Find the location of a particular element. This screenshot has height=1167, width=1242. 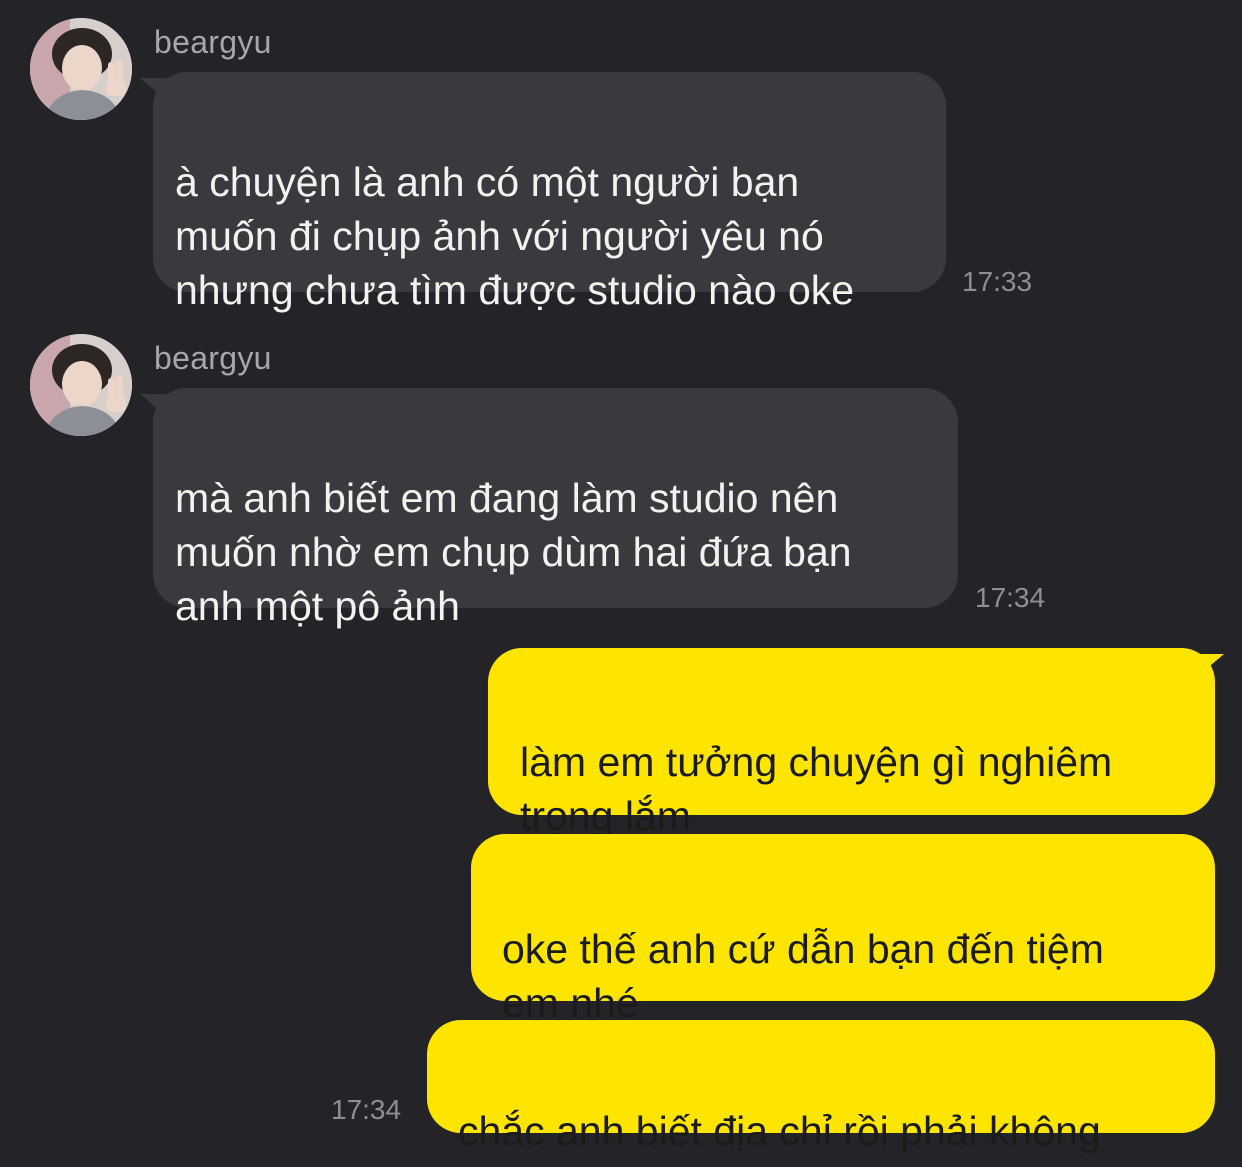

outgoing-message-bubble: oke thế anh cứ dẫn bạn đến tiệm em nhé is located at coordinates (843, 930).